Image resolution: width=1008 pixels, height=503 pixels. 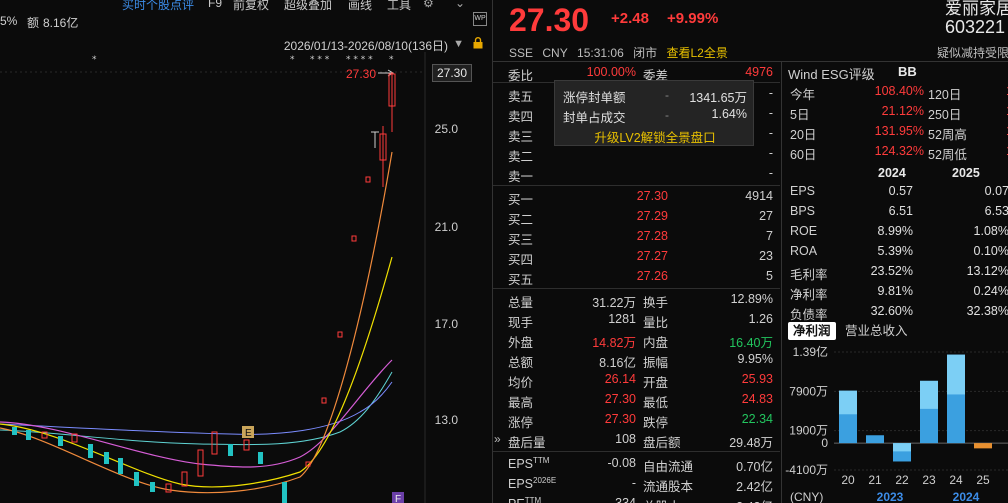 I want to click on signal-stars: * * * * * * * * * *, so click(x=243, y=60).